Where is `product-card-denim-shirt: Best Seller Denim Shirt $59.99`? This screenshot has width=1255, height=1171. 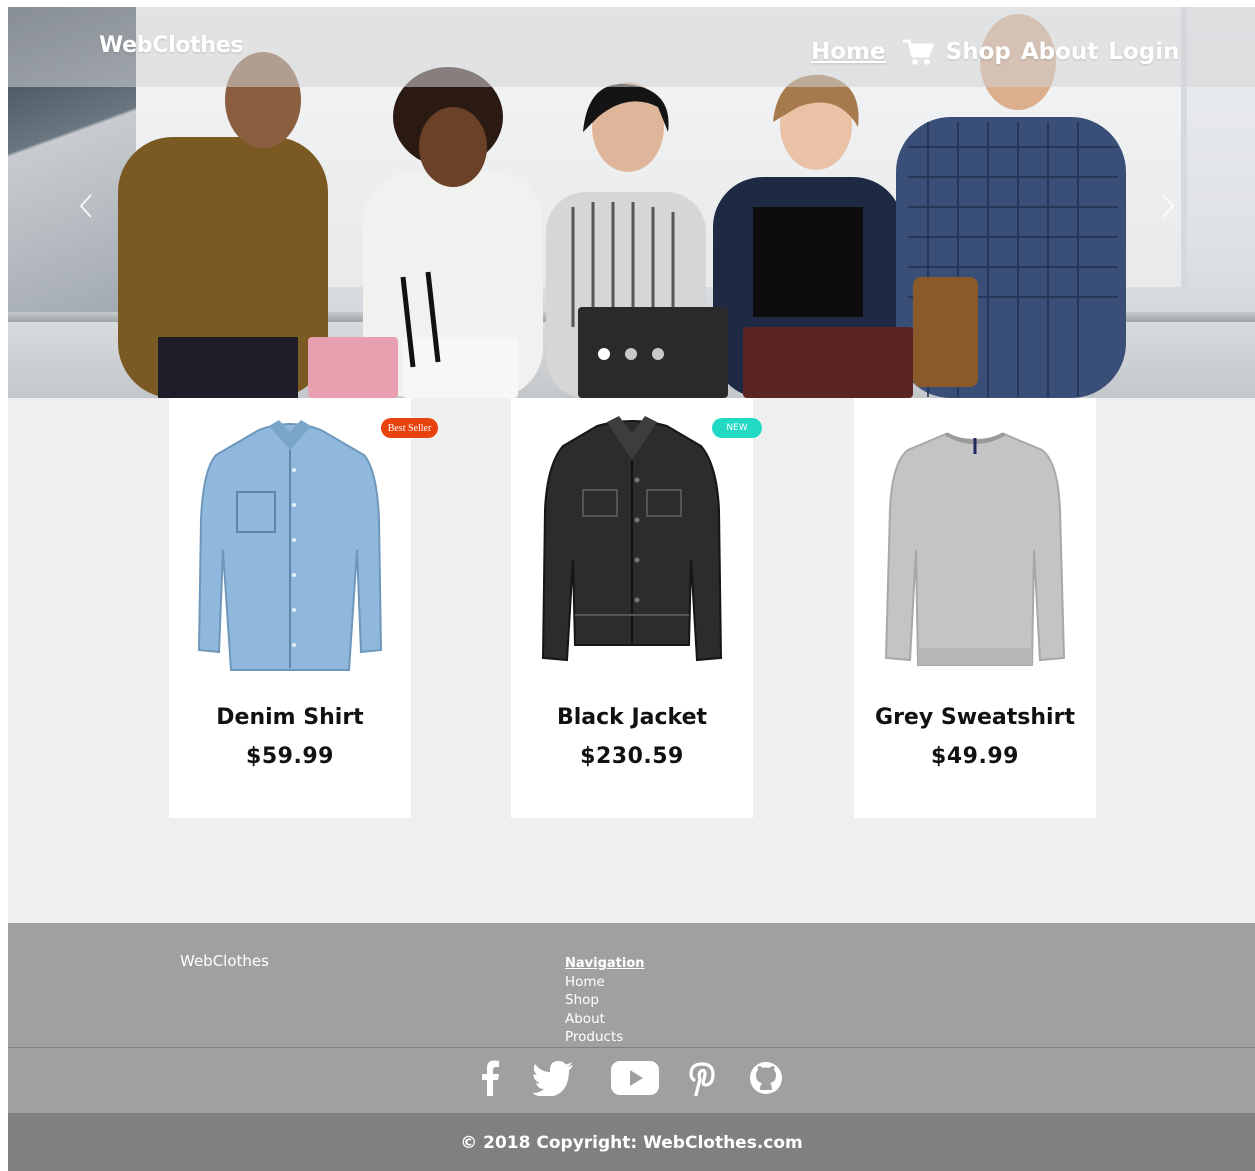
product-card-denim-shirt: Best Seller Denim Shirt $59.99 is located at coordinates (303, 608).